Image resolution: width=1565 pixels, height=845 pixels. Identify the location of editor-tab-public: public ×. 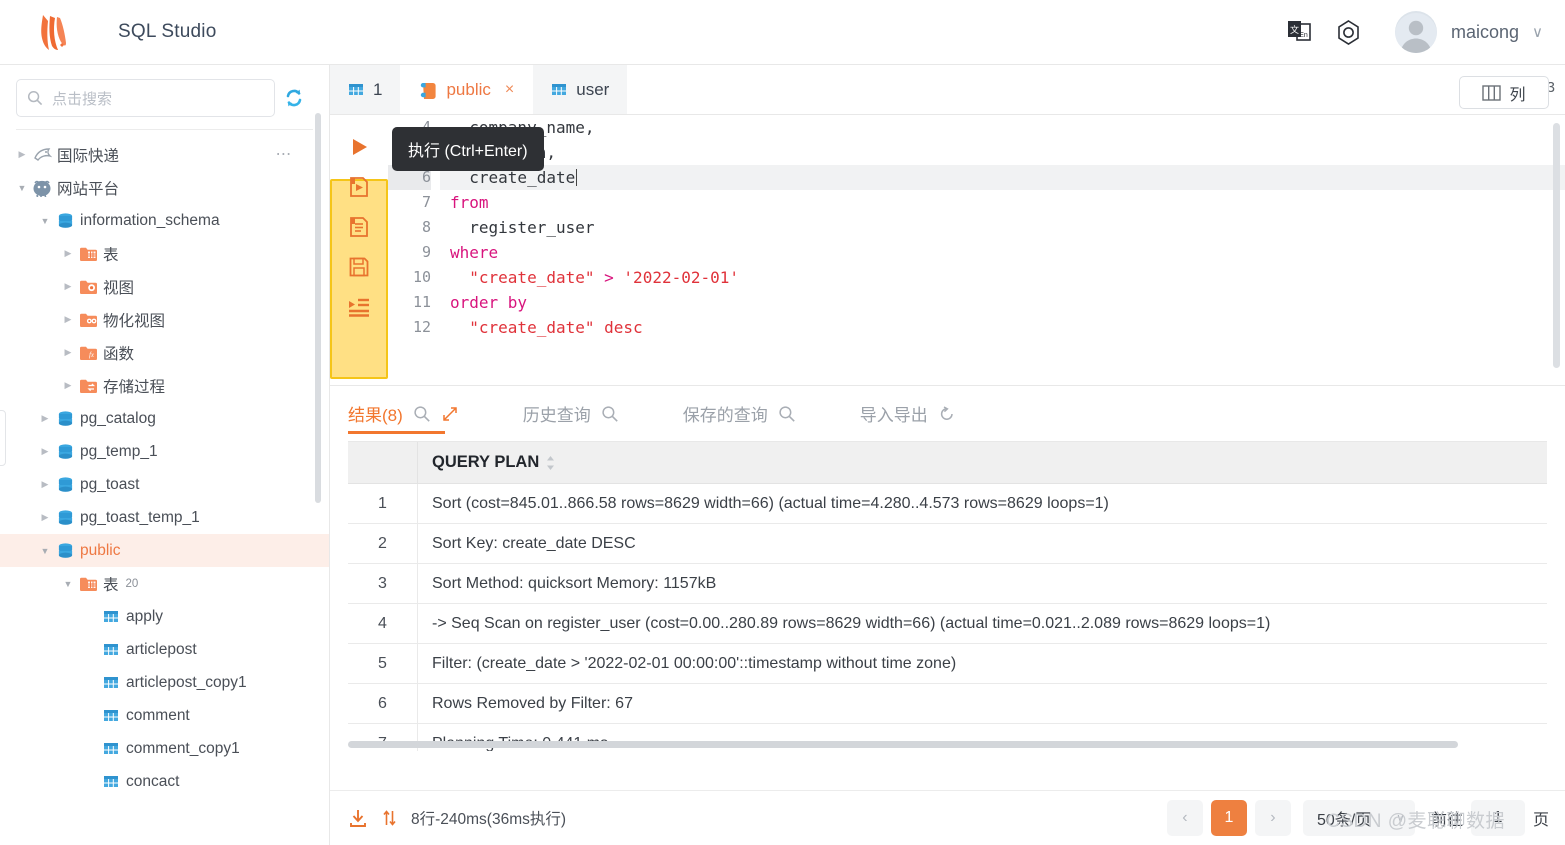
(467, 89).